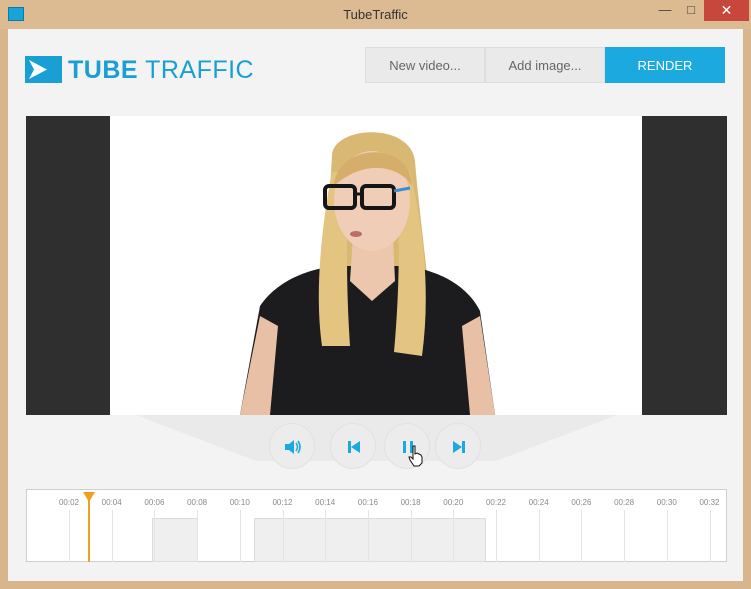  I want to click on close-button: ✕, so click(726, 10).